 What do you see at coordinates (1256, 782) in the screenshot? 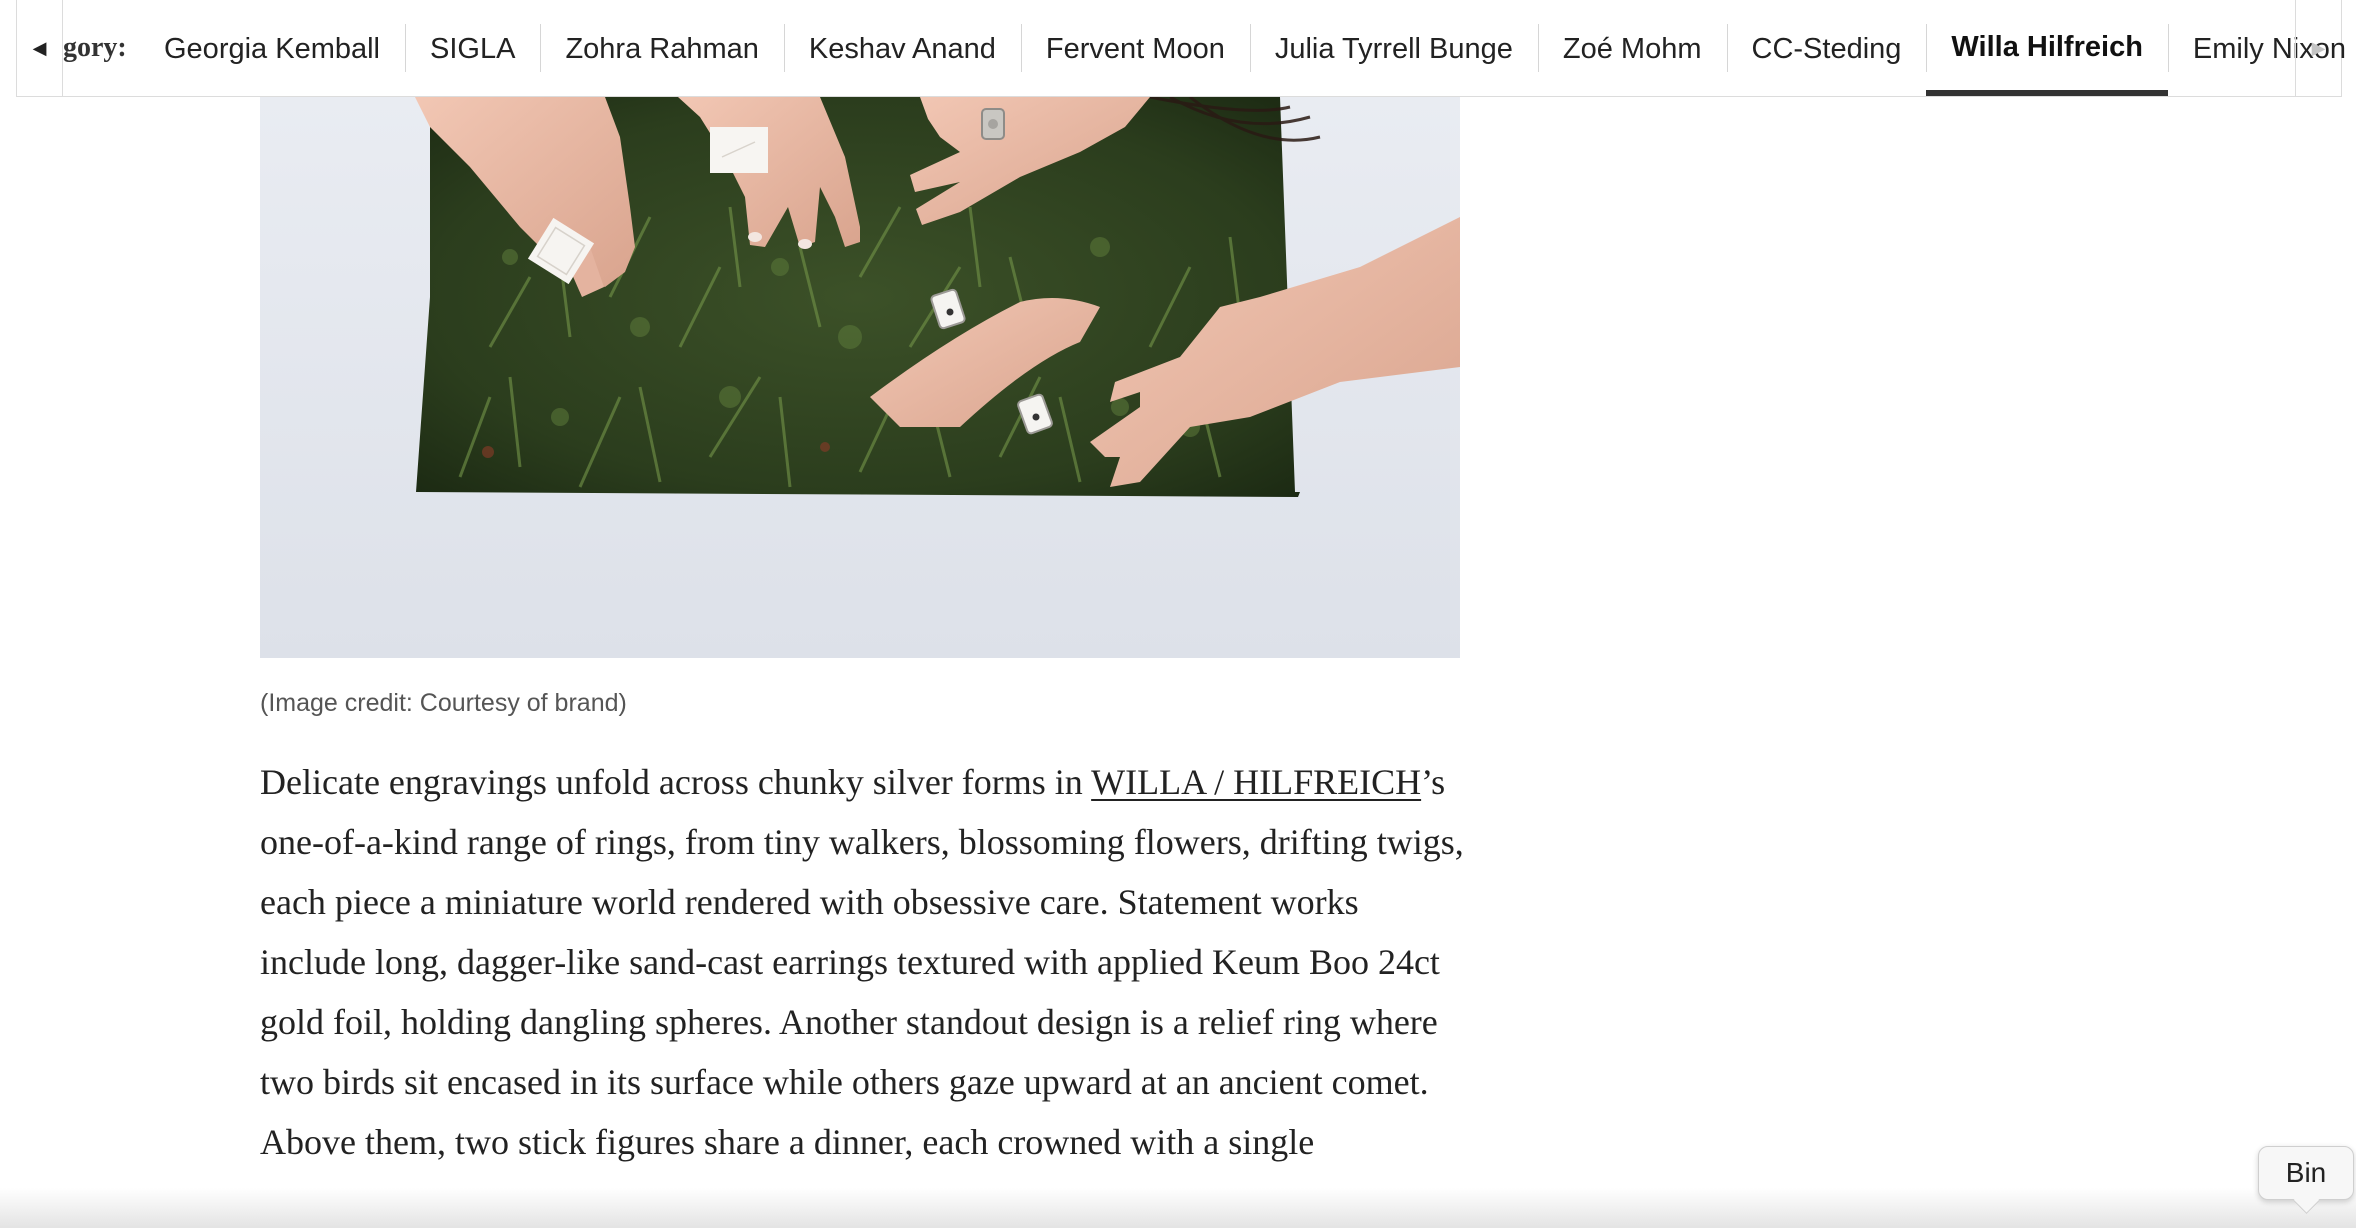
I see `willa-hilfreich-link: WILLA / HILFREICH` at bounding box center [1256, 782].